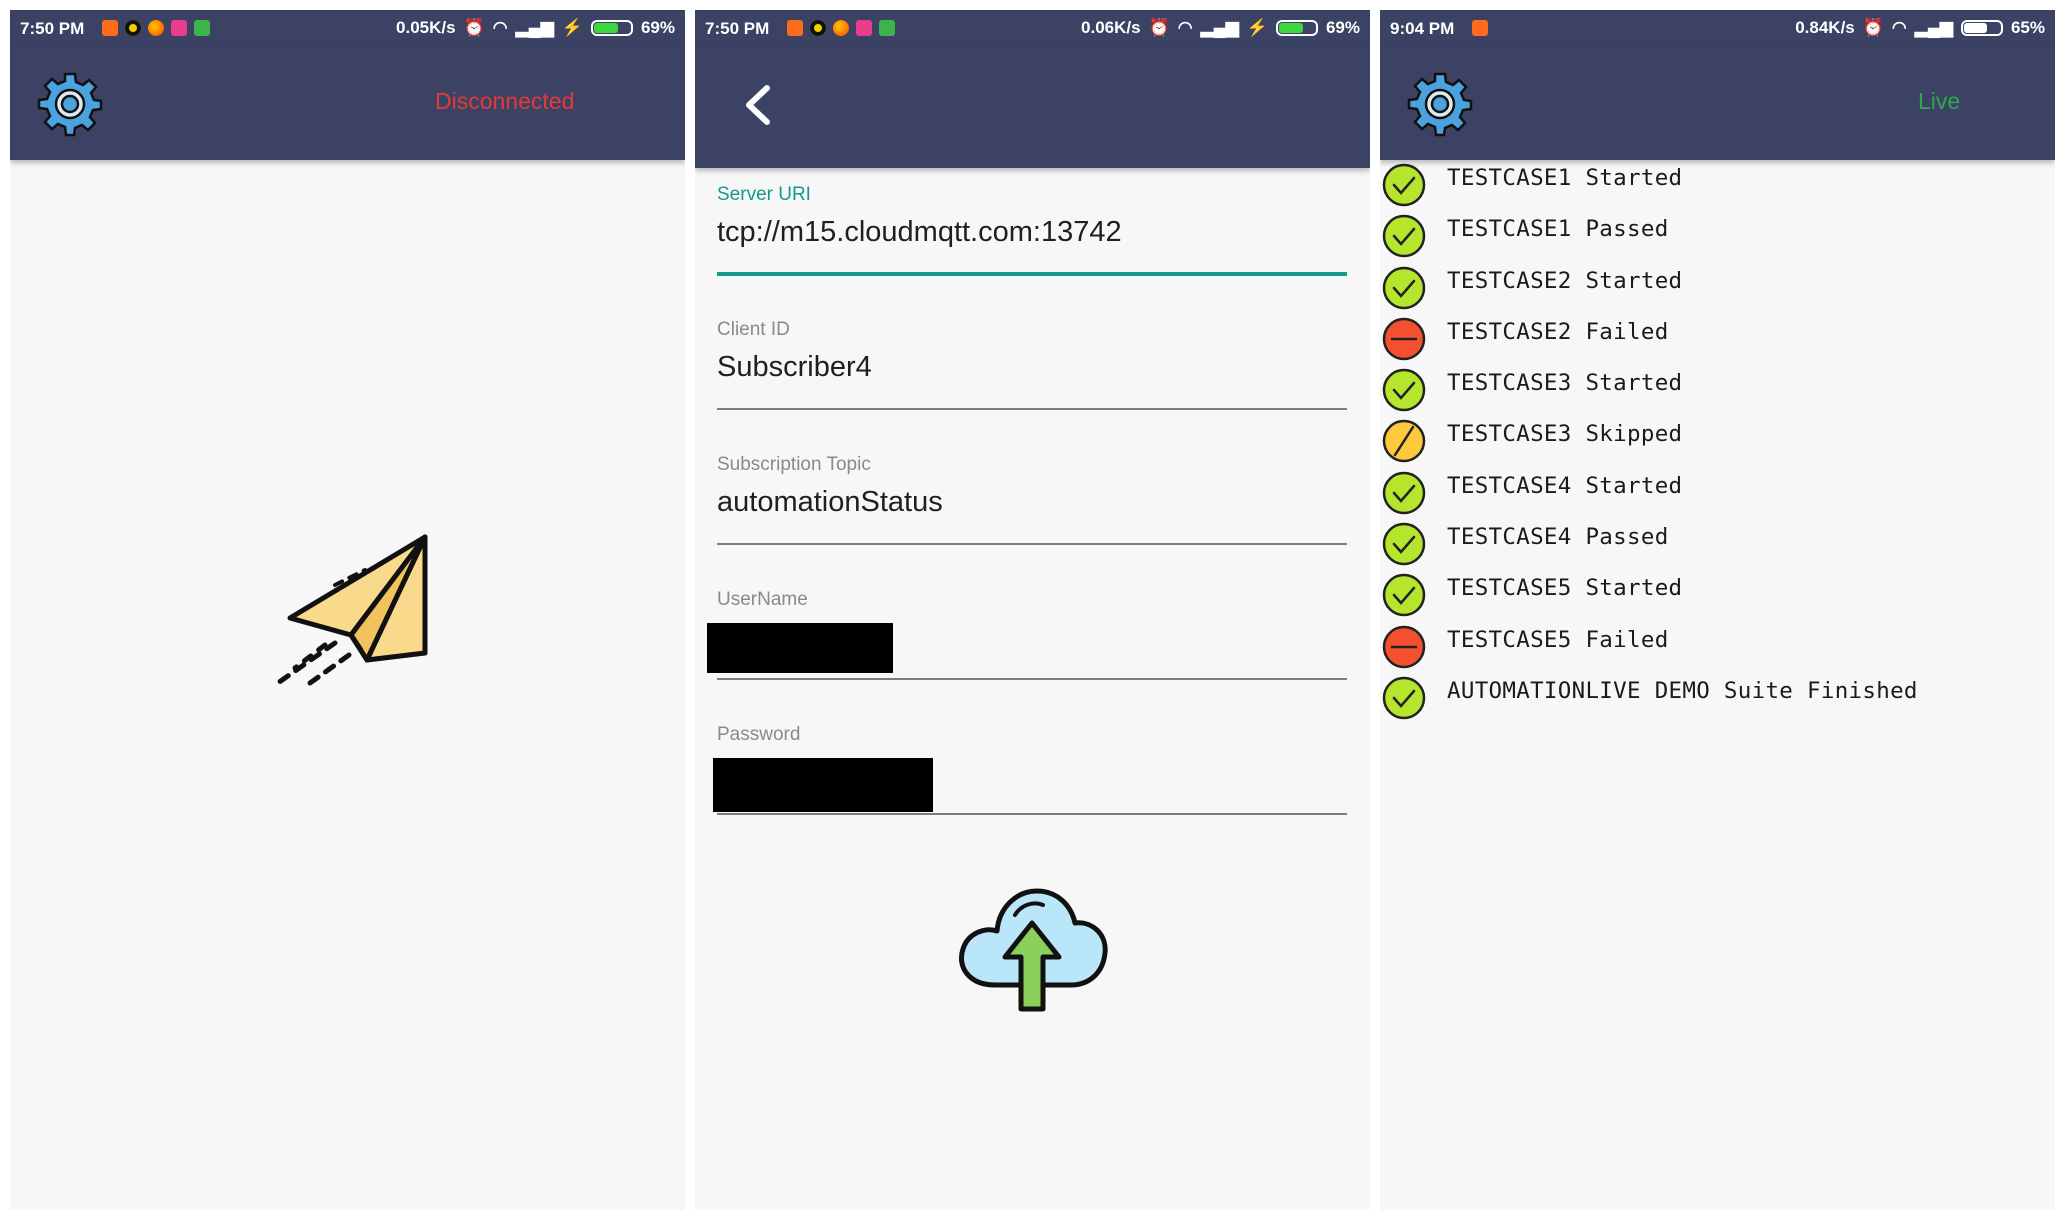 This screenshot has width=2065, height=1220. What do you see at coordinates (1032, 29) in the screenshot?
I see `status-bar: 7:50 PM 0.06K/s ⏰ ◠ ▂▄▆ ⚡ 69%` at bounding box center [1032, 29].